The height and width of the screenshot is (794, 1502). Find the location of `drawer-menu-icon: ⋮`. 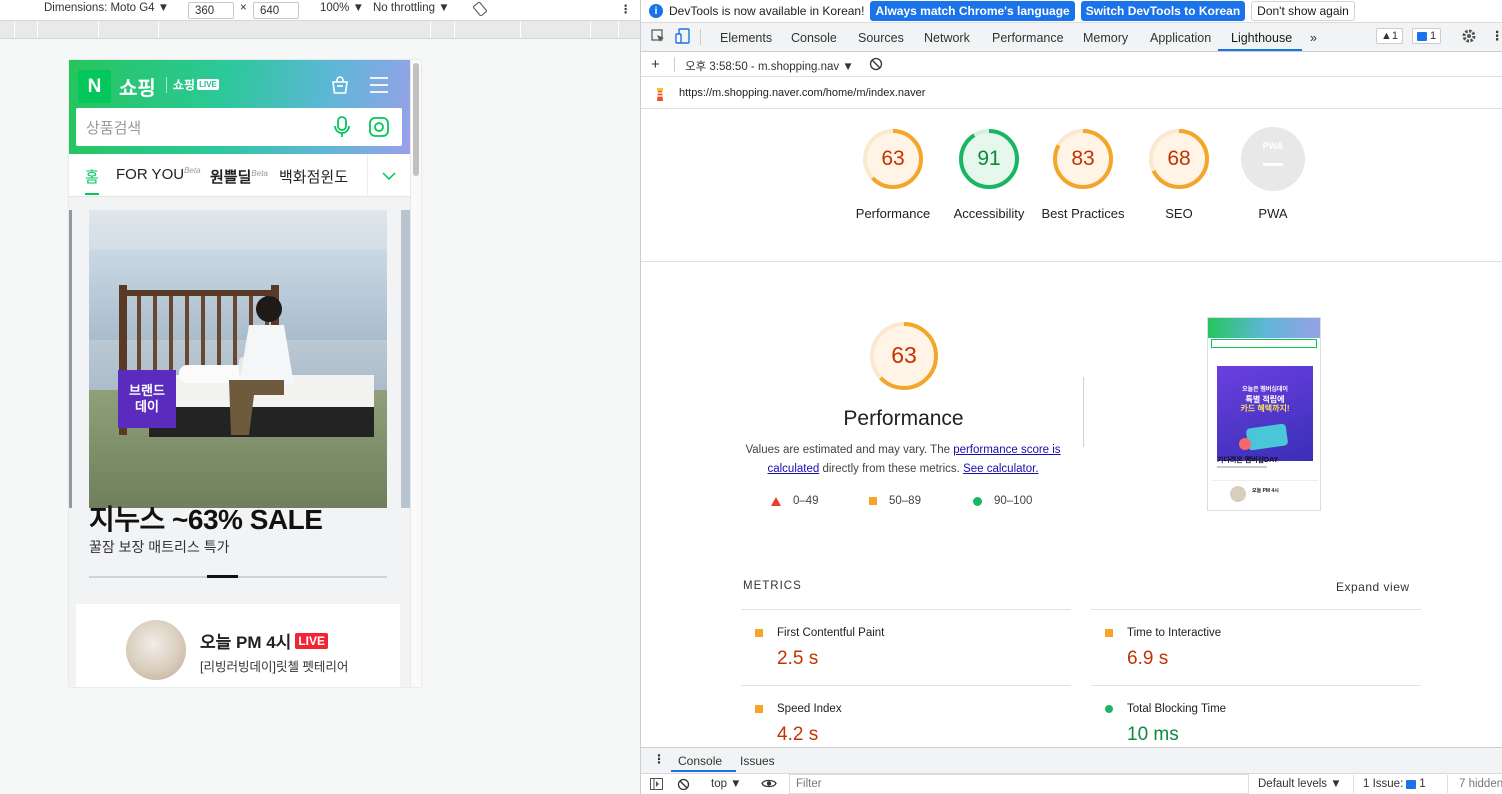

drawer-menu-icon: ⋮ is located at coordinates (659, 759).